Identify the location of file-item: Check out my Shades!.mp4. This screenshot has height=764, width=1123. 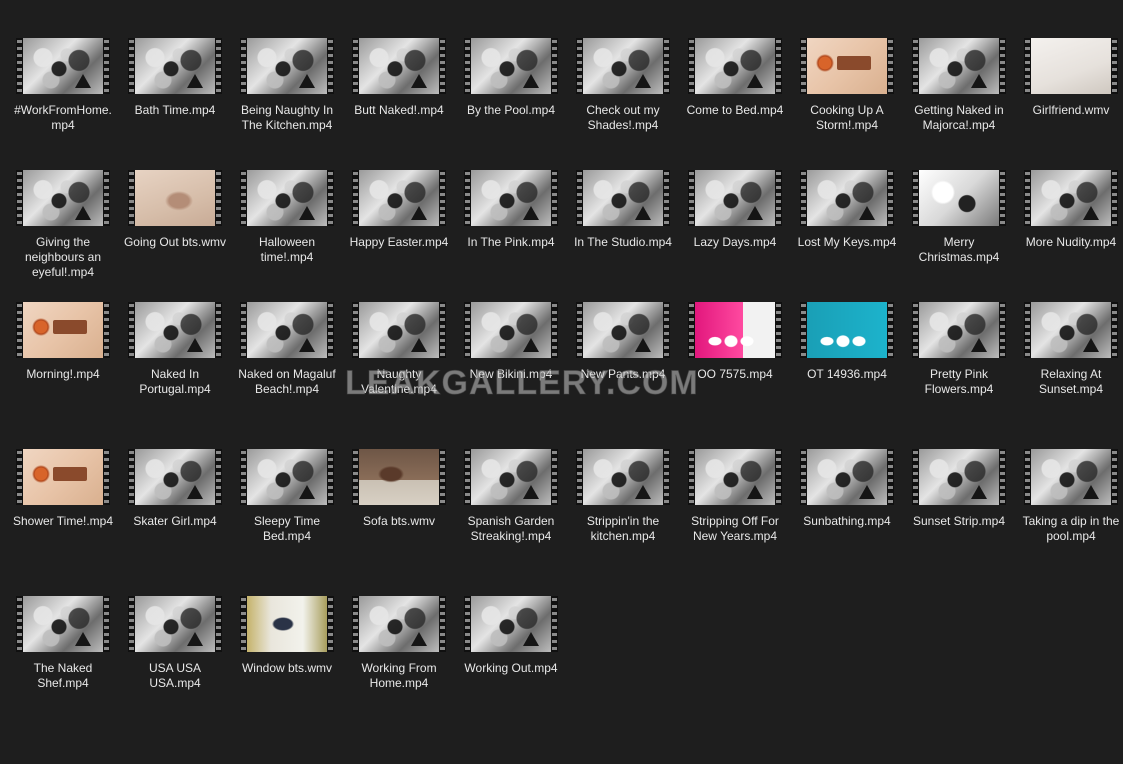
(623, 104).